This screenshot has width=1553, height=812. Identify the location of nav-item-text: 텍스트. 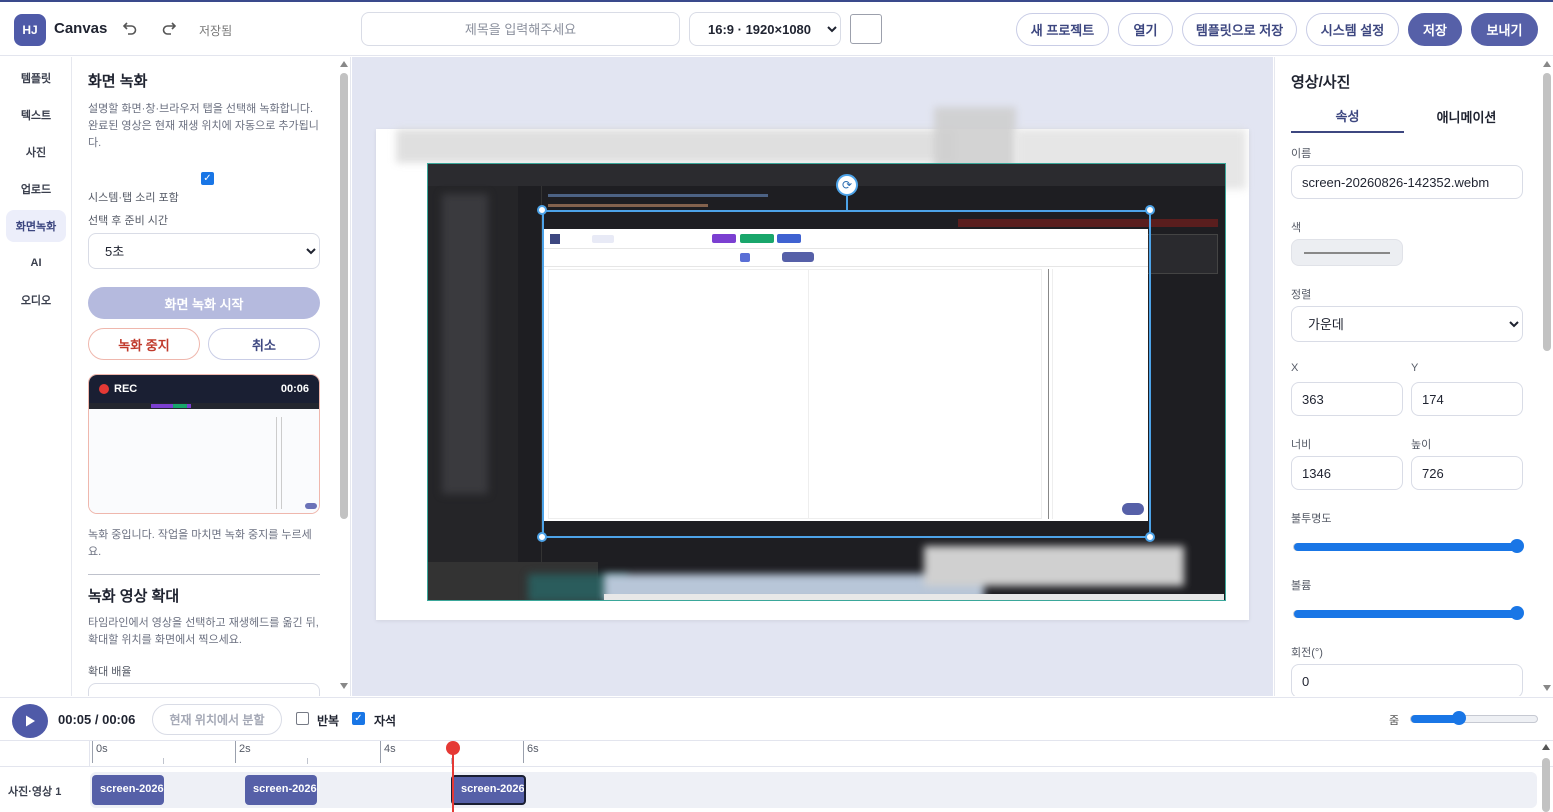
(36, 115).